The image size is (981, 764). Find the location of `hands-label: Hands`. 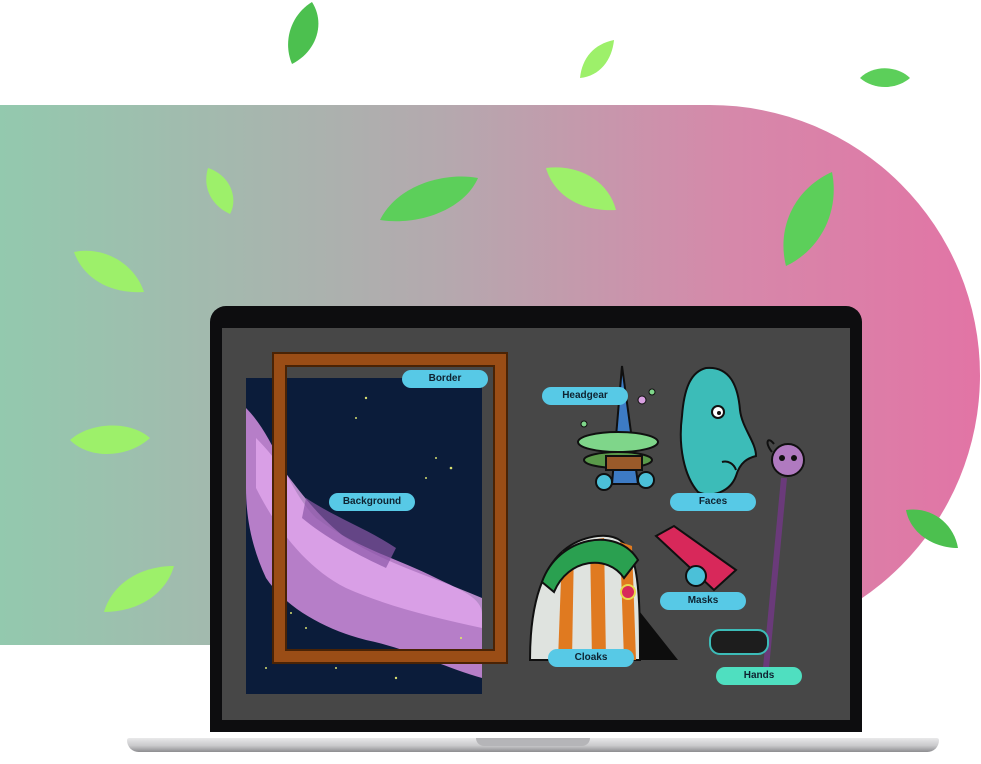

hands-label: Hands is located at coordinates (759, 676).